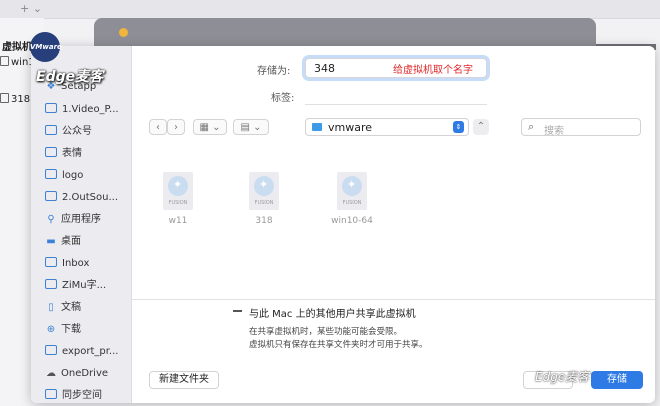  I want to click on download-icon: ⊕, so click(51, 329).